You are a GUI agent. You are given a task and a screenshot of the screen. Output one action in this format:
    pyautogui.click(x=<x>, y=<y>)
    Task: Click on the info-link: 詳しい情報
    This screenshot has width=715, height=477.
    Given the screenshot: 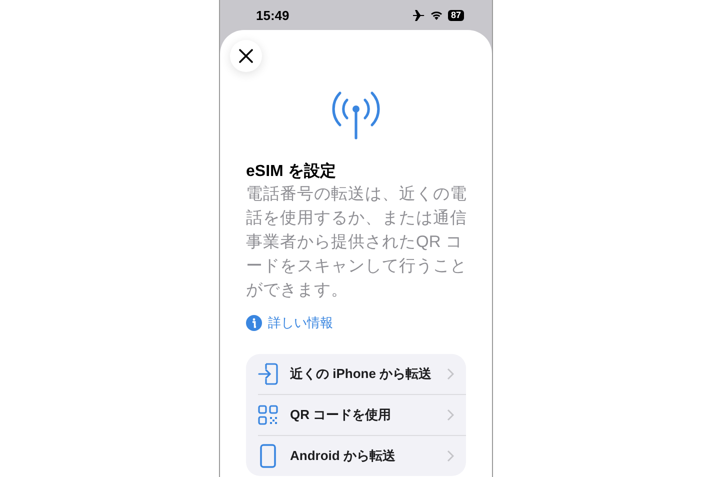 What is the action you would take?
    pyautogui.click(x=356, y=323)
    